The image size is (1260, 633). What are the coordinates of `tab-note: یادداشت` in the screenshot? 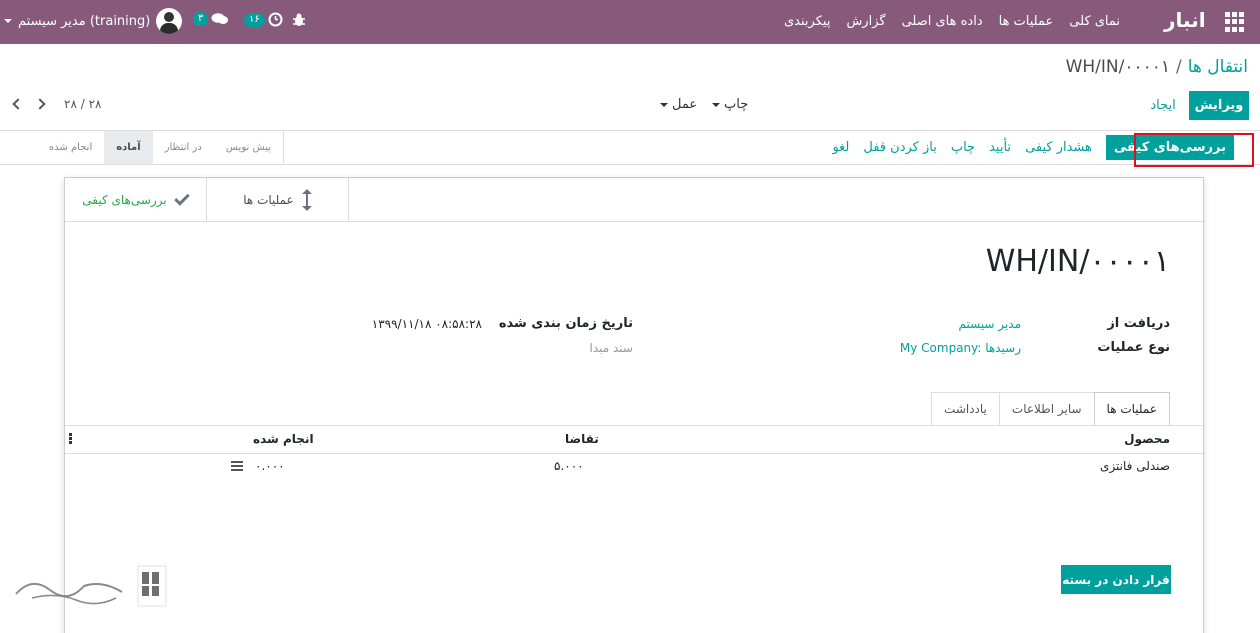 It's located at (965, 408).